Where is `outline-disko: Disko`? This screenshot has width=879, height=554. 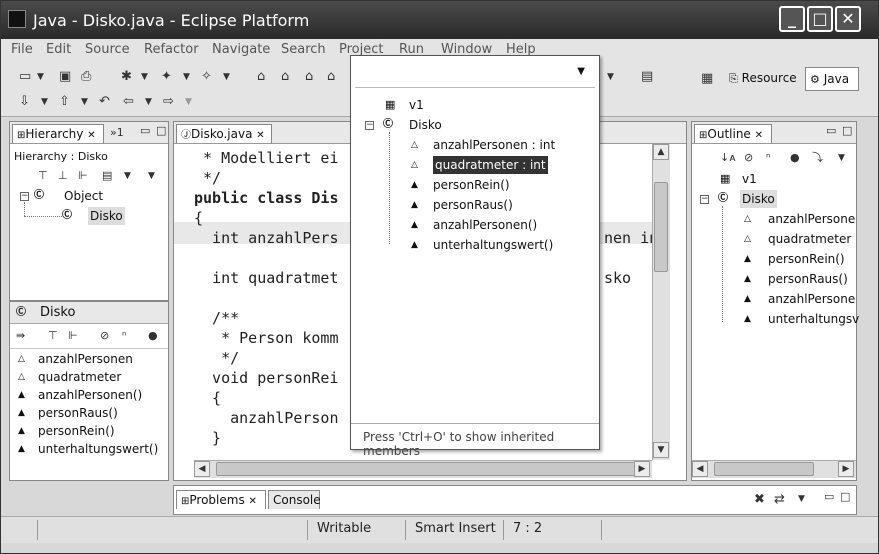
outline-disko: Disko is located at coordinates (758, 199).